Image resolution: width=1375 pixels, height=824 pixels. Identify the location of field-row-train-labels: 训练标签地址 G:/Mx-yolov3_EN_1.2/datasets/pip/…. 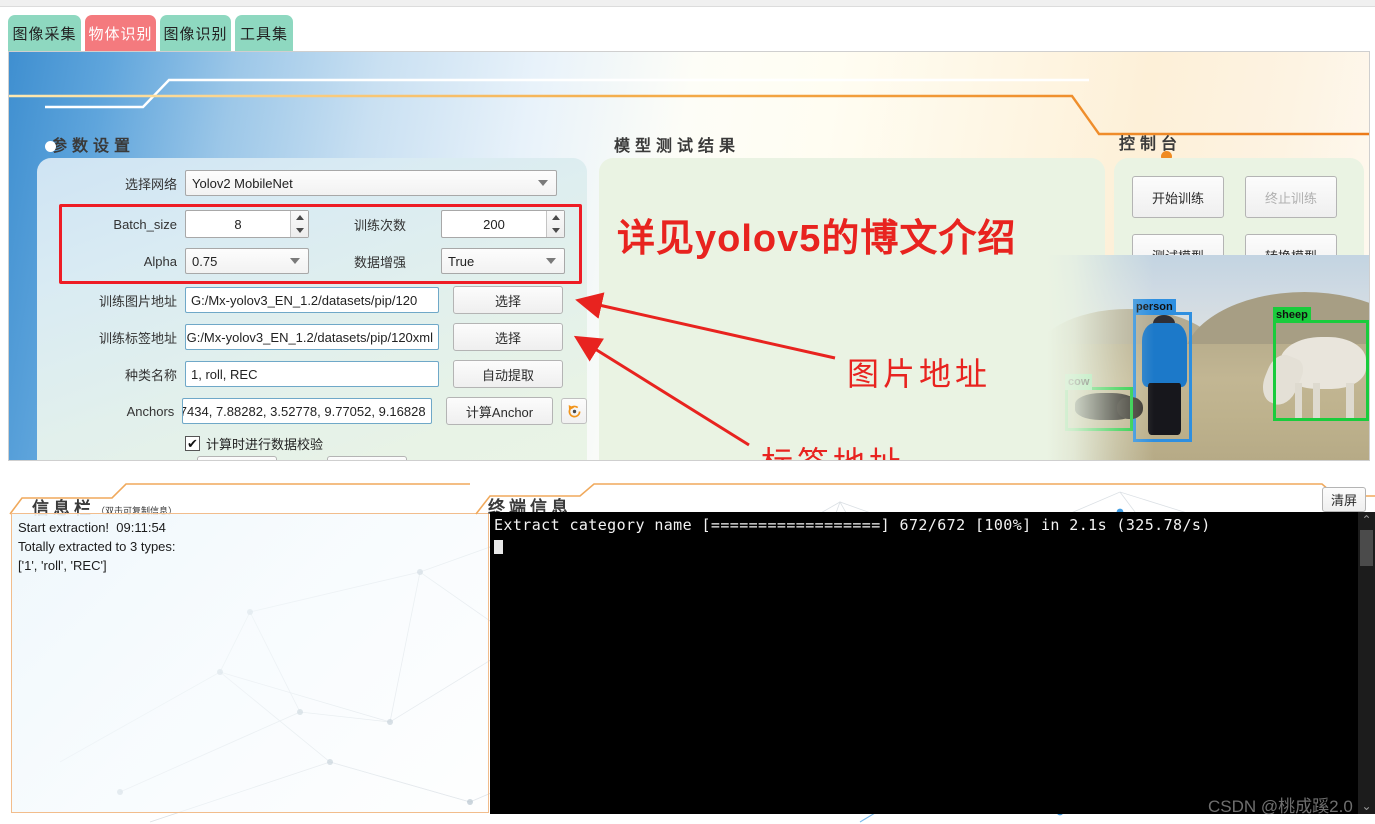
(312, 337).